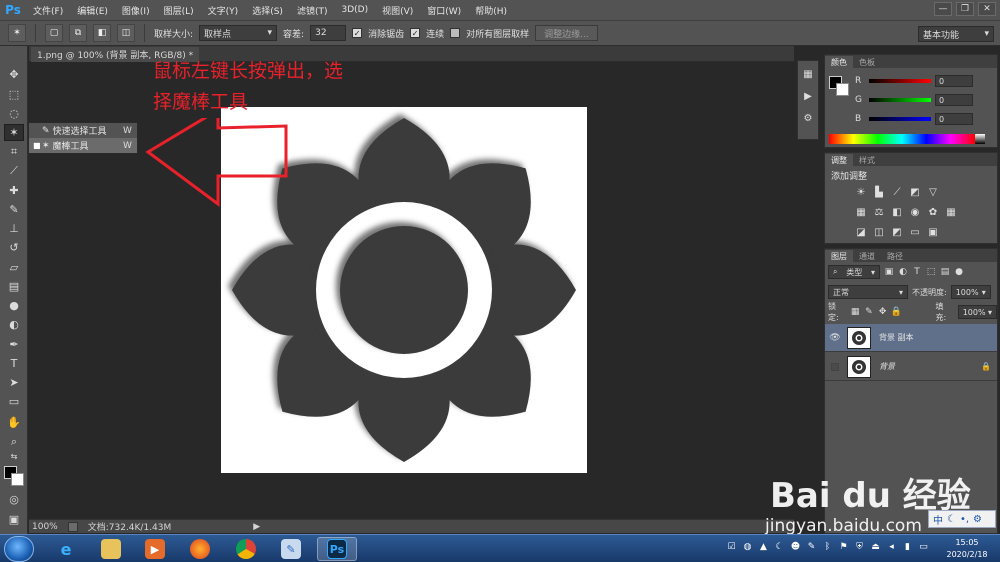 Image resolution: width=1000 pixels, height=562 pixels. I want to click on taskbar-clock: 15:05 2020/2/18, so click(967, 549).